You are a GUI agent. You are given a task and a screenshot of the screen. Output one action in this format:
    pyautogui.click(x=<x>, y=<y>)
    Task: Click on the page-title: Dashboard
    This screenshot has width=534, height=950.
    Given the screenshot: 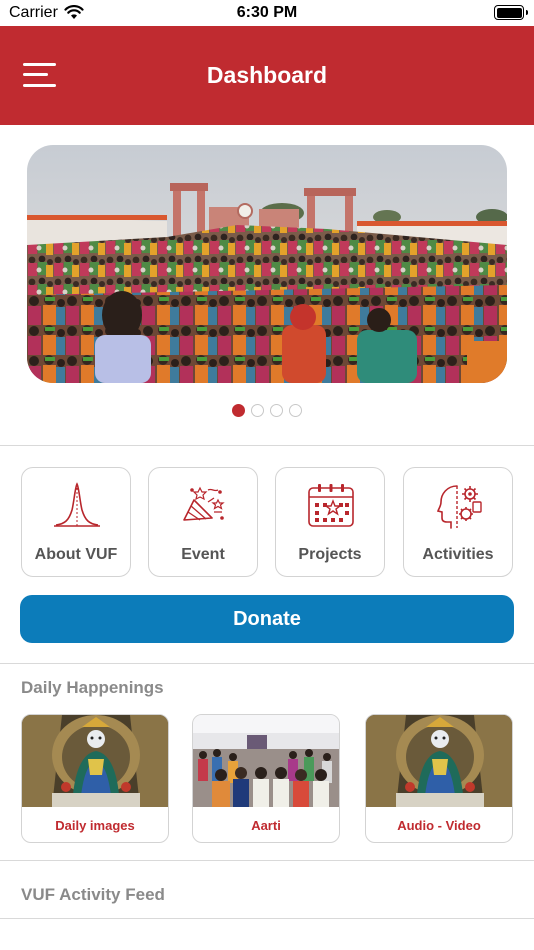 What is the action you would take?
    pyautogui.click(x=267, y=75)
    